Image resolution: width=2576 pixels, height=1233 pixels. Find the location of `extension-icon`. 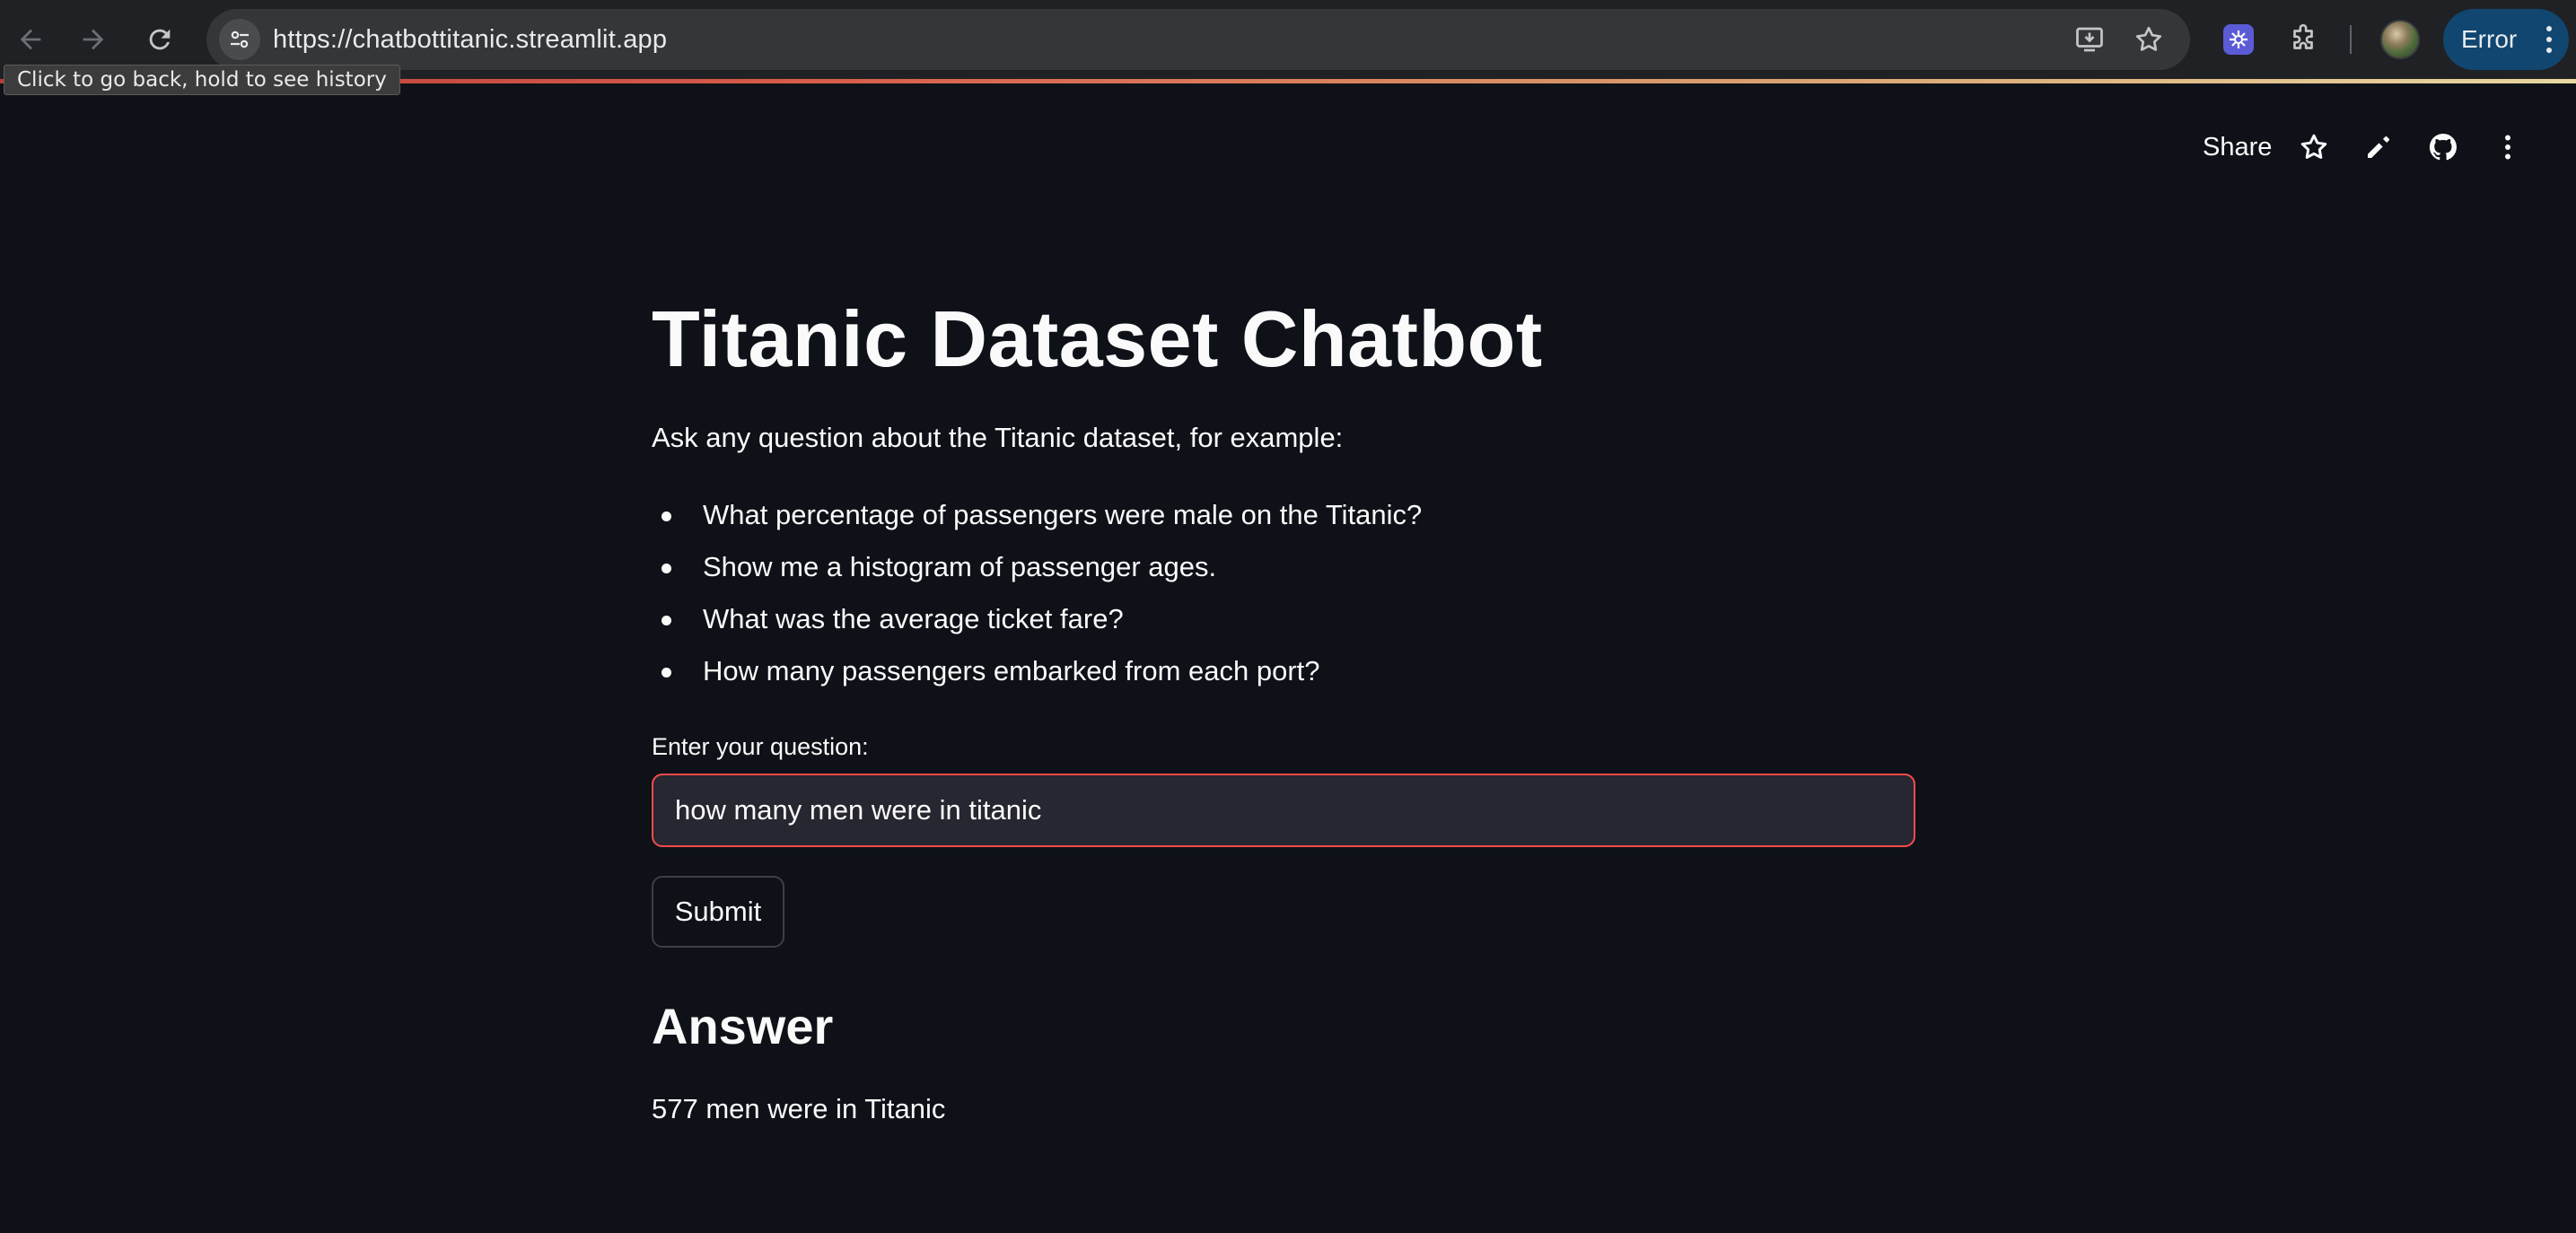

extension-icon is located at coordinates (2238, 39).